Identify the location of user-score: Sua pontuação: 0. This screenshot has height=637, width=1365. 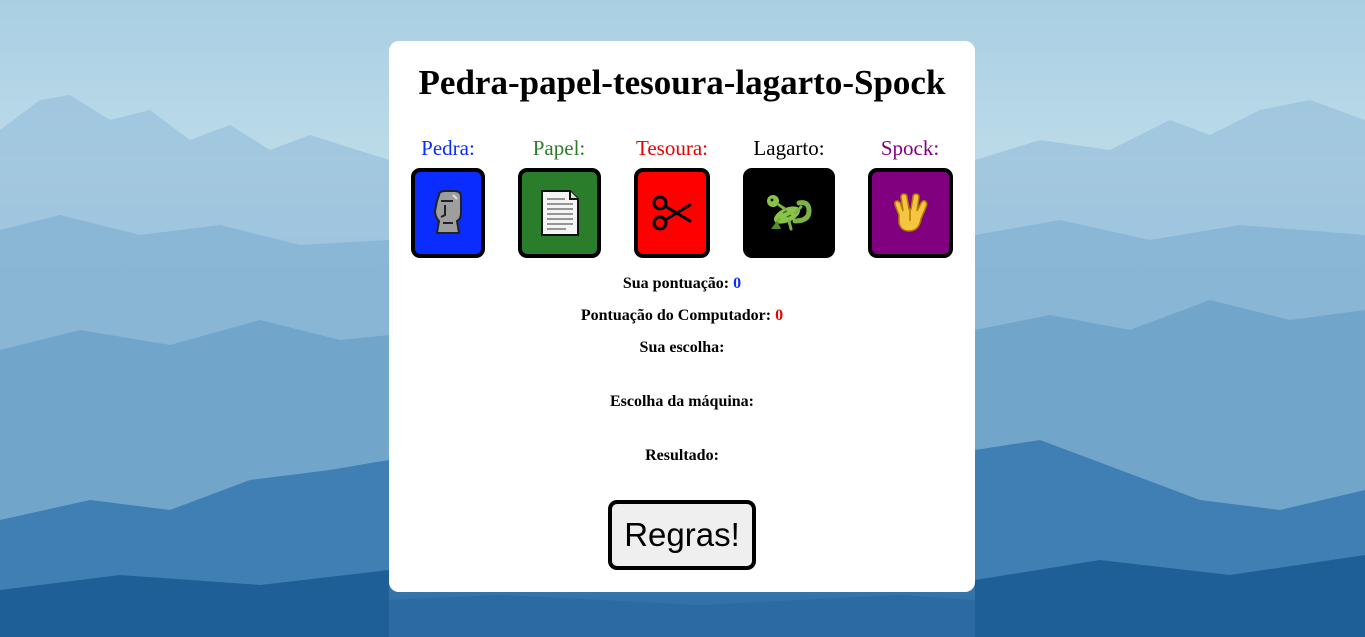
(682, 284).